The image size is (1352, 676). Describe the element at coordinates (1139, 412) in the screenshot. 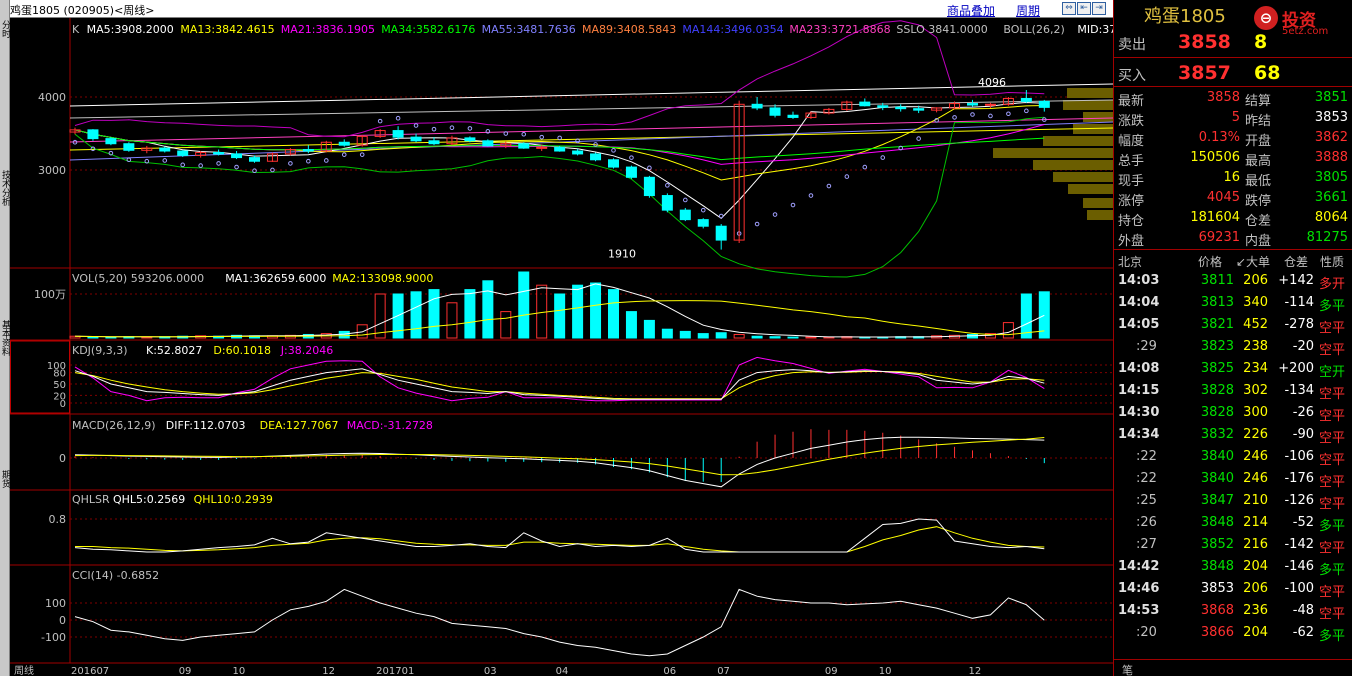

I see `tick-time: 14:30` at that location.